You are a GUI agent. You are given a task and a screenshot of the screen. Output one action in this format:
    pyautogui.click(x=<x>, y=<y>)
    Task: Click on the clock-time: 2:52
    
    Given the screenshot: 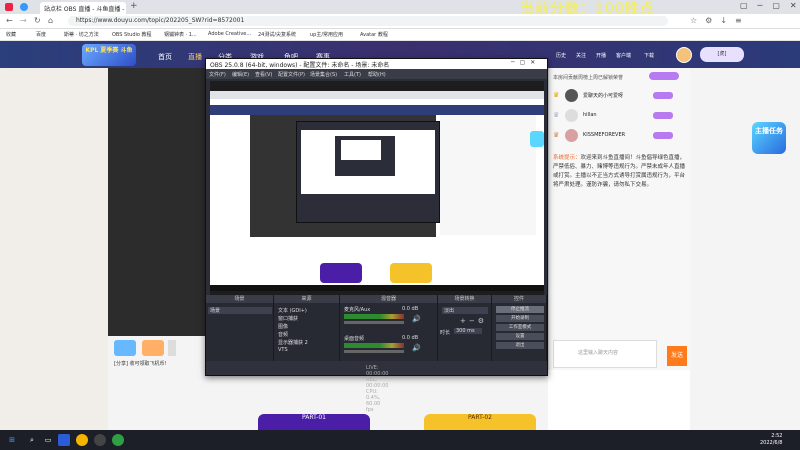 What is the action you would take?
    pyautogui.click(x=777, y=436)
    